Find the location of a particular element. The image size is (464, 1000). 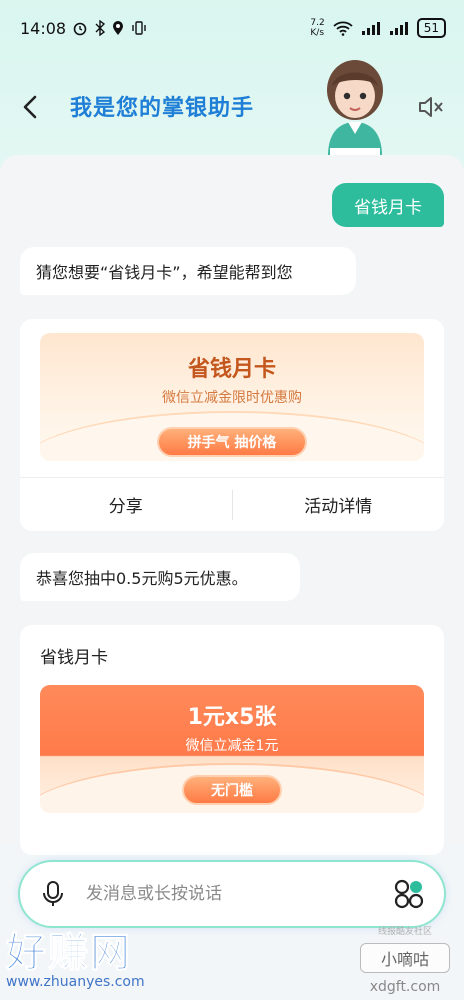

card-actions: 分享 活动详情 is located at coordinates (232, 504).